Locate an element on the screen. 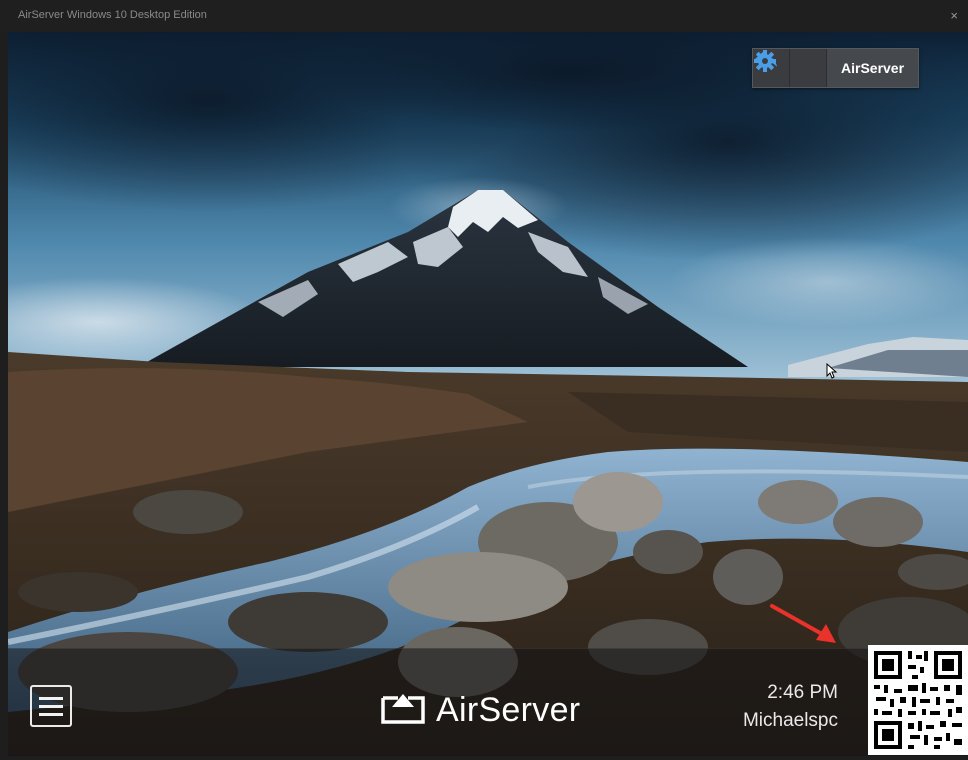 Image resolution: width=968 pixels, height=760 pixels. close-icon: × is located at coordinates (954, 15).